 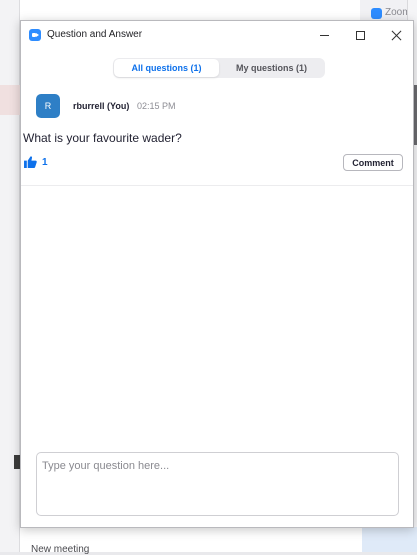 I want to click on window-title: Question and Answer, so click(x=95, y=34).